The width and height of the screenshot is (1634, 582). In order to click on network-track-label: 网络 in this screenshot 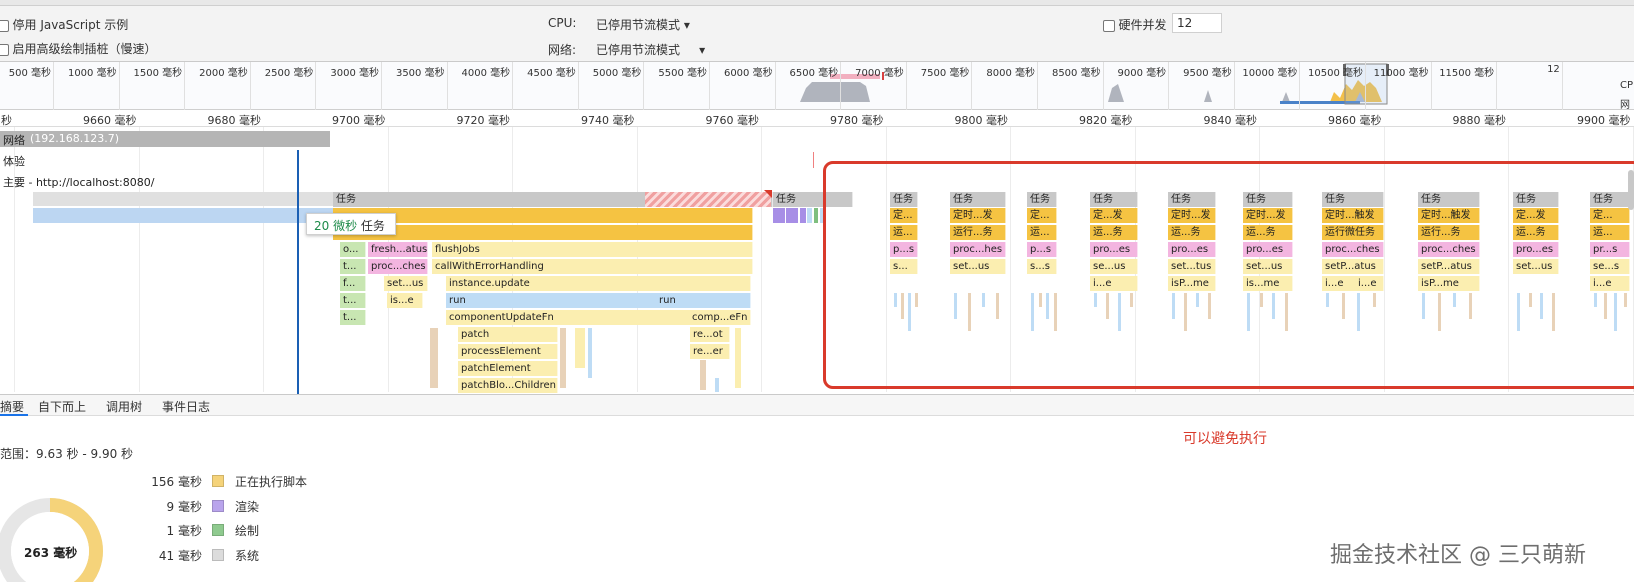, I will do `click(14, 140)`.